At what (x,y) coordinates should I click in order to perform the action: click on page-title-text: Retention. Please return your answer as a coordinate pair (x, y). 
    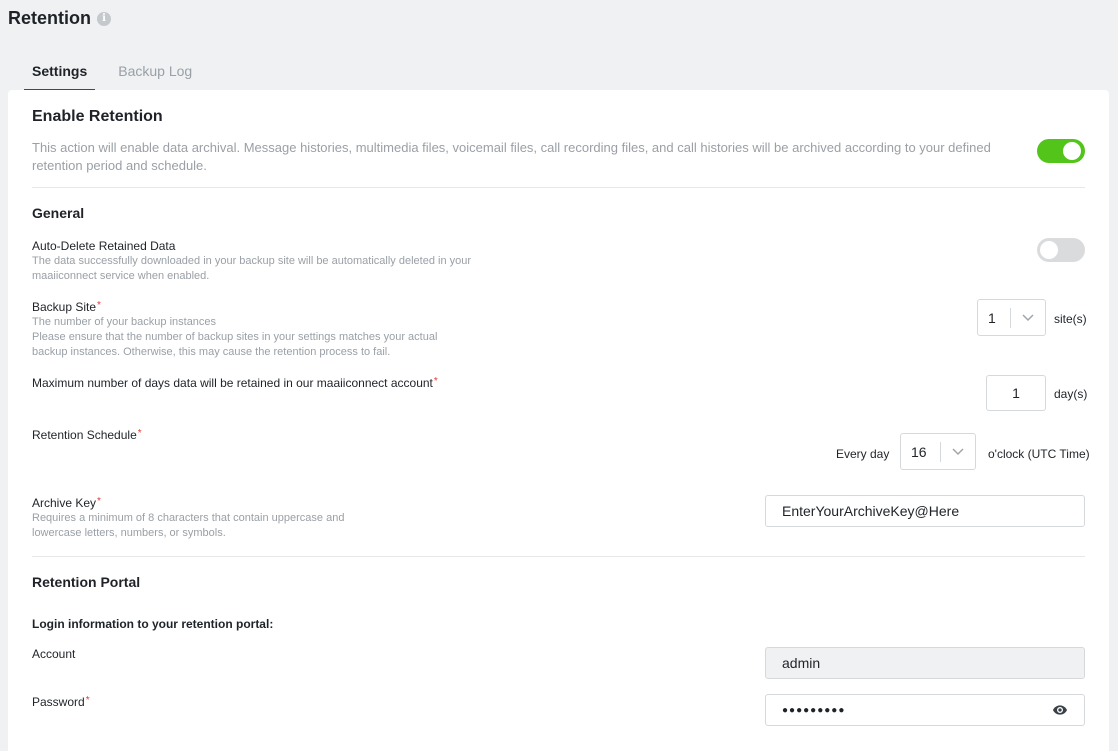
    Looking at the image, I should click on (49, 18).